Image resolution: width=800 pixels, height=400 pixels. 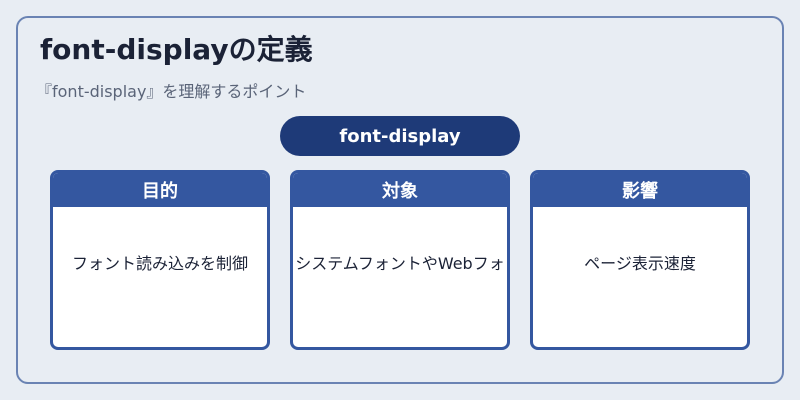 What do you see at coordinates (400, 190) in the screenshot?
I see `card-header: 対象` at bounding box center [400, 190].